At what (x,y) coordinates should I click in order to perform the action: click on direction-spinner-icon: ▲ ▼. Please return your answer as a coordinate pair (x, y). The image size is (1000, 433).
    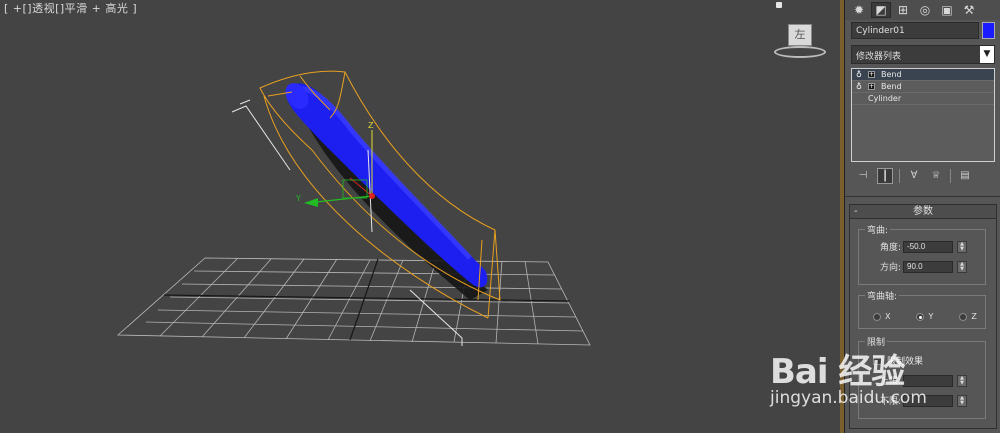
    Looking at the image, I should click on (962, 266).